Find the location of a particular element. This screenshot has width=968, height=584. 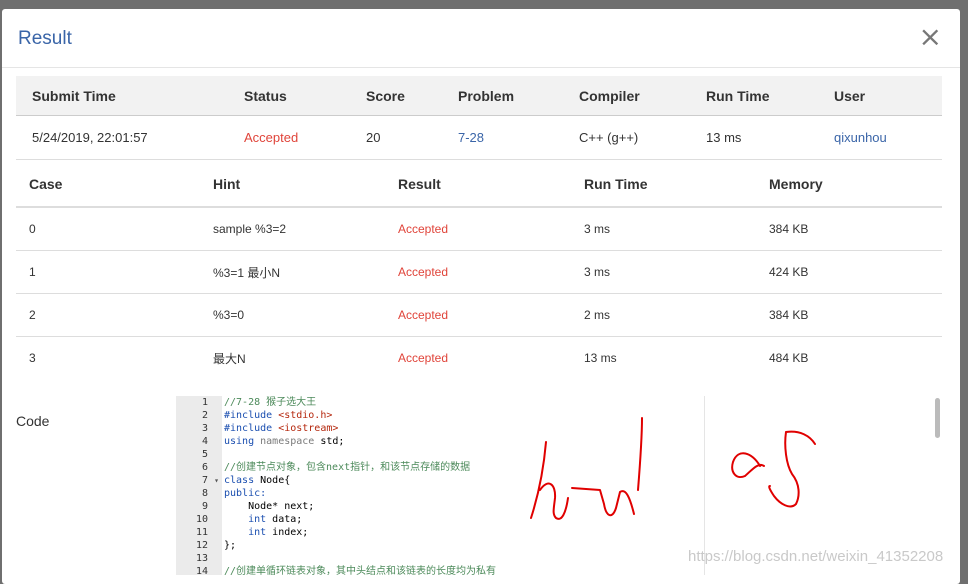

red-handwritten-annotation is located at coordinates (673, 468).